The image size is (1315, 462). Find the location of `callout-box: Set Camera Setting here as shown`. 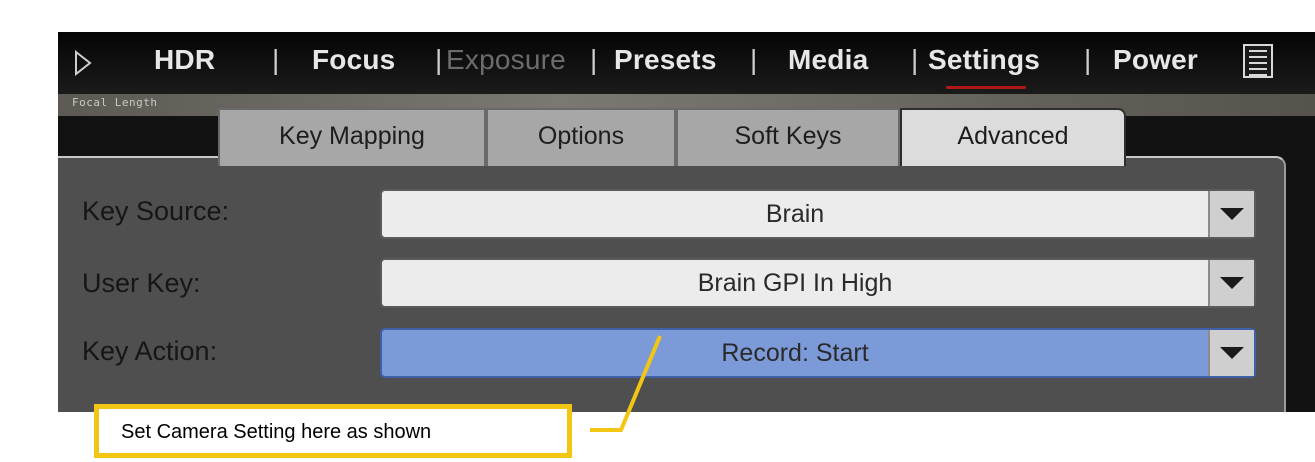

callout-box: Set Camera Setting here as shown is located at coordinates (333, 431).